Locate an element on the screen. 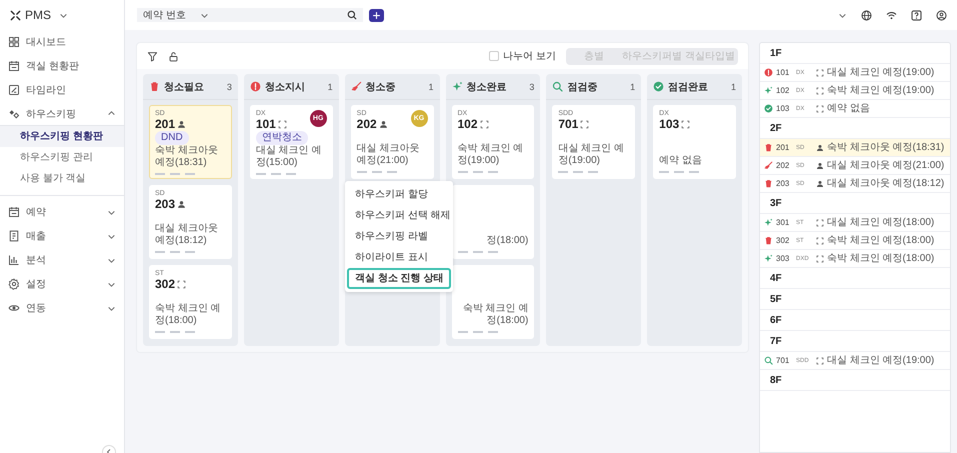 The image size is (957, 453). card-note: 대실 체크아웃 예정(21:00) is located at coordinates (388, 155).